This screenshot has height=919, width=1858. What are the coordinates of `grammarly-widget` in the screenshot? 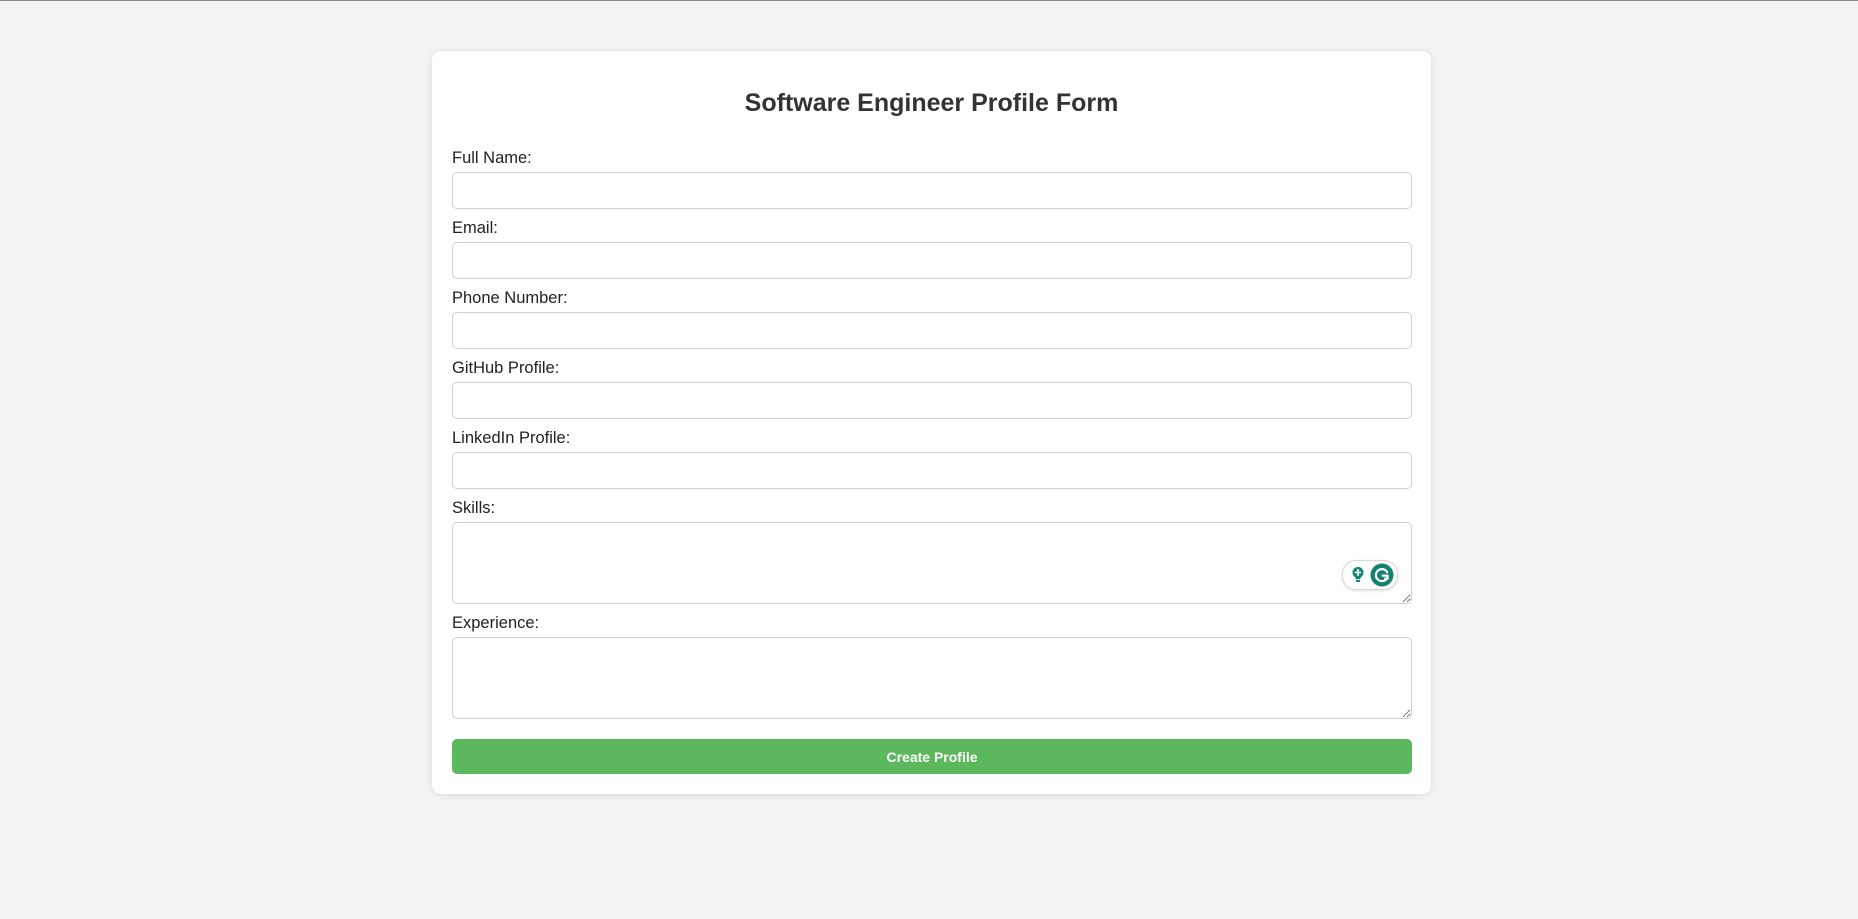 It's located at (1370, 575).